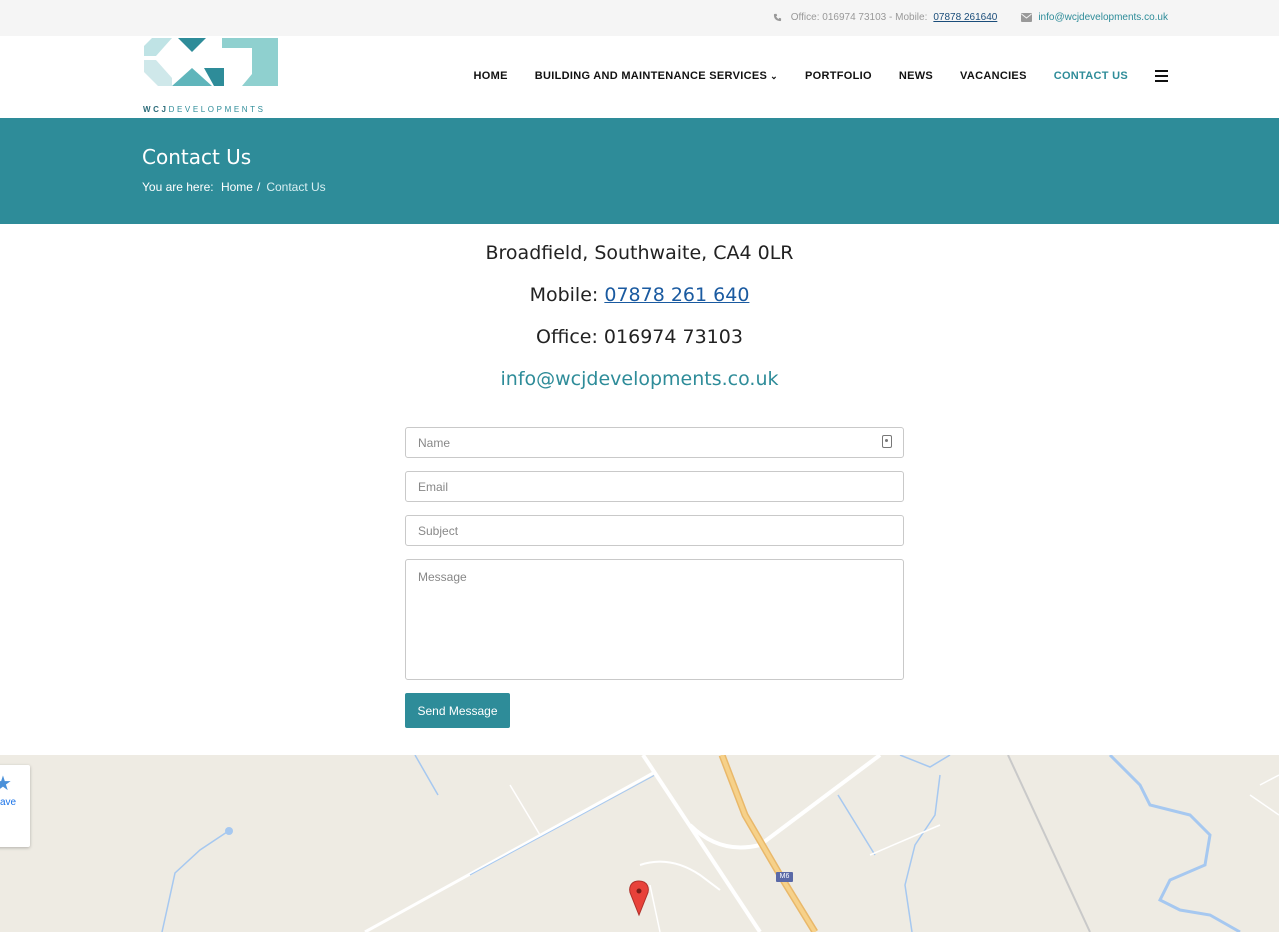 Image resolution: width=1279 pixels, height=932 pixels. I want to click on topbar-mobile-link: 07878 261640, so click(965, 17).